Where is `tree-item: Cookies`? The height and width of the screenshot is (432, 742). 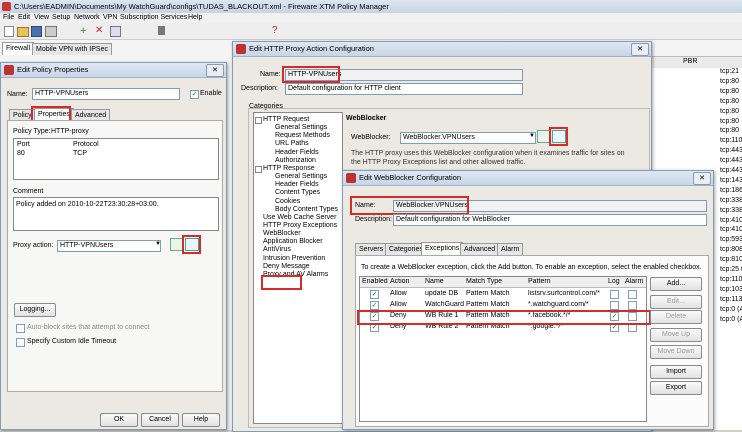
tree-item: Cookies is located at coordinates (287, 201).